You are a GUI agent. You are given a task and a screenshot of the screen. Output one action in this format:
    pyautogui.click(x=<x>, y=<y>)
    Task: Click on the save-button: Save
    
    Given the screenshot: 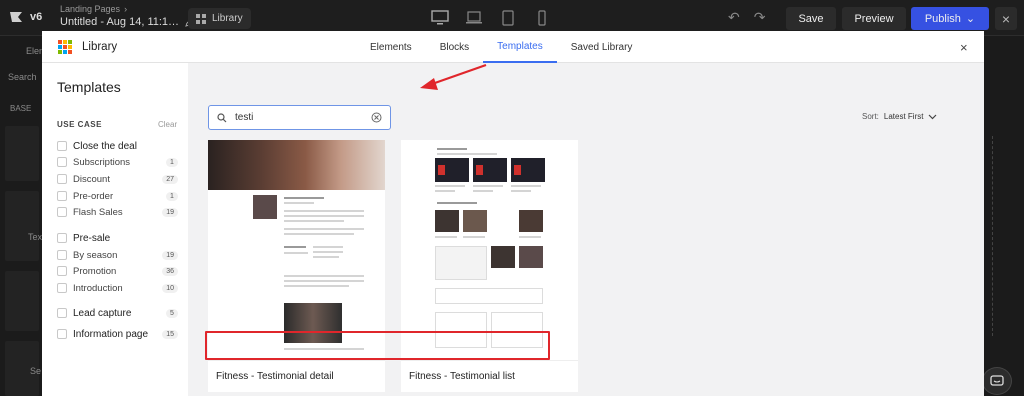 What is the action you would take?
    pyautogui.click(x=811, y=18)
    